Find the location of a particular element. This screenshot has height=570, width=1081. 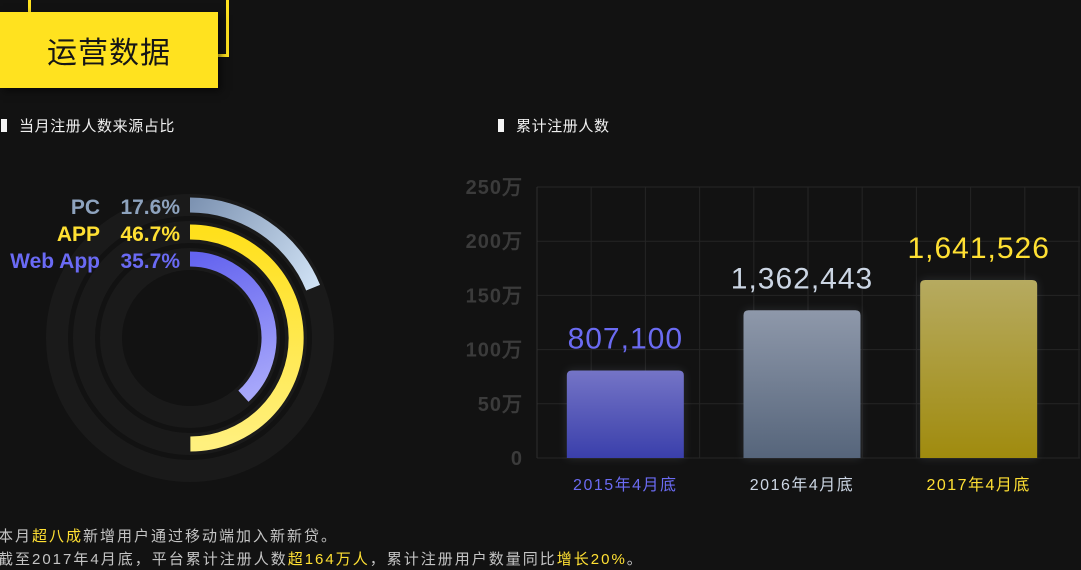

x-axis-tick-labels: 2015年4月底 2016年4月底 2017年4月底 is located at coordinates (802, 485).